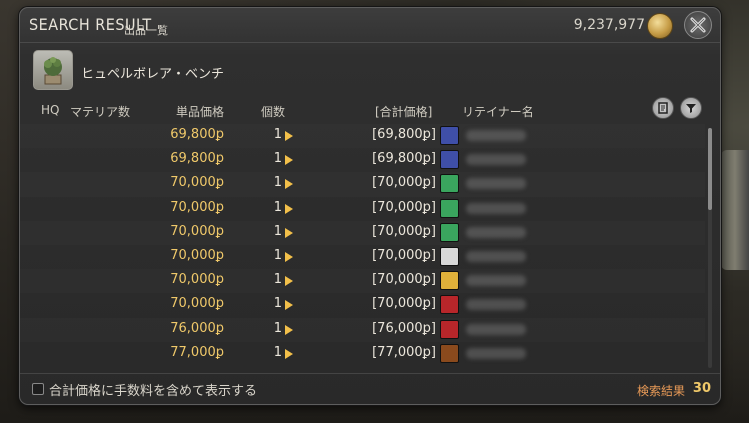 The width and height of the screenshot is (749, 423). What do you see at coordinates (370, 388) in the screenshot?
I see `footer: 合計価格に手数料を含めて表示する 検索結果 30` at bounding box center [370, 388].